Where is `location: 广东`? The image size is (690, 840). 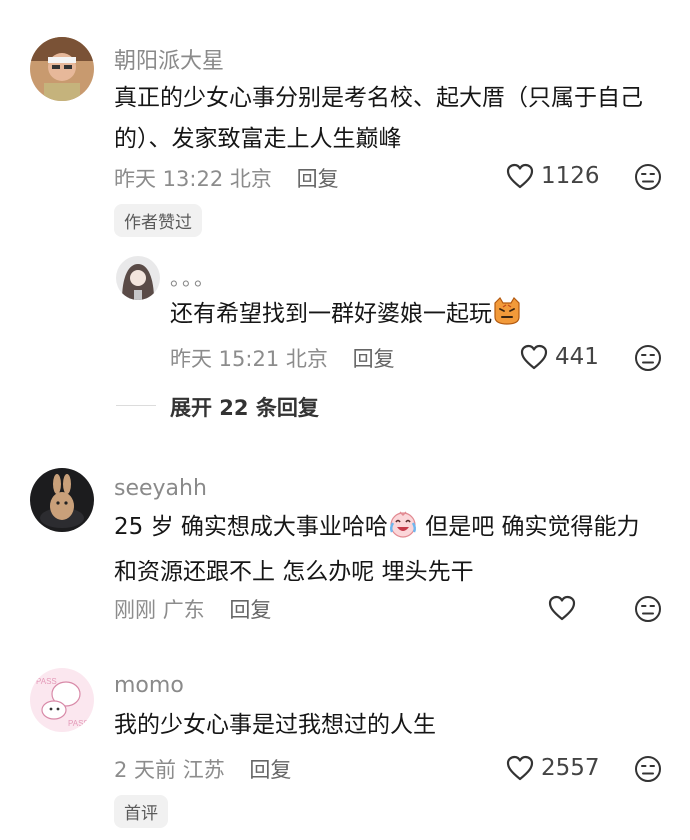 location: 广东 is located at coordinates (183, 610).